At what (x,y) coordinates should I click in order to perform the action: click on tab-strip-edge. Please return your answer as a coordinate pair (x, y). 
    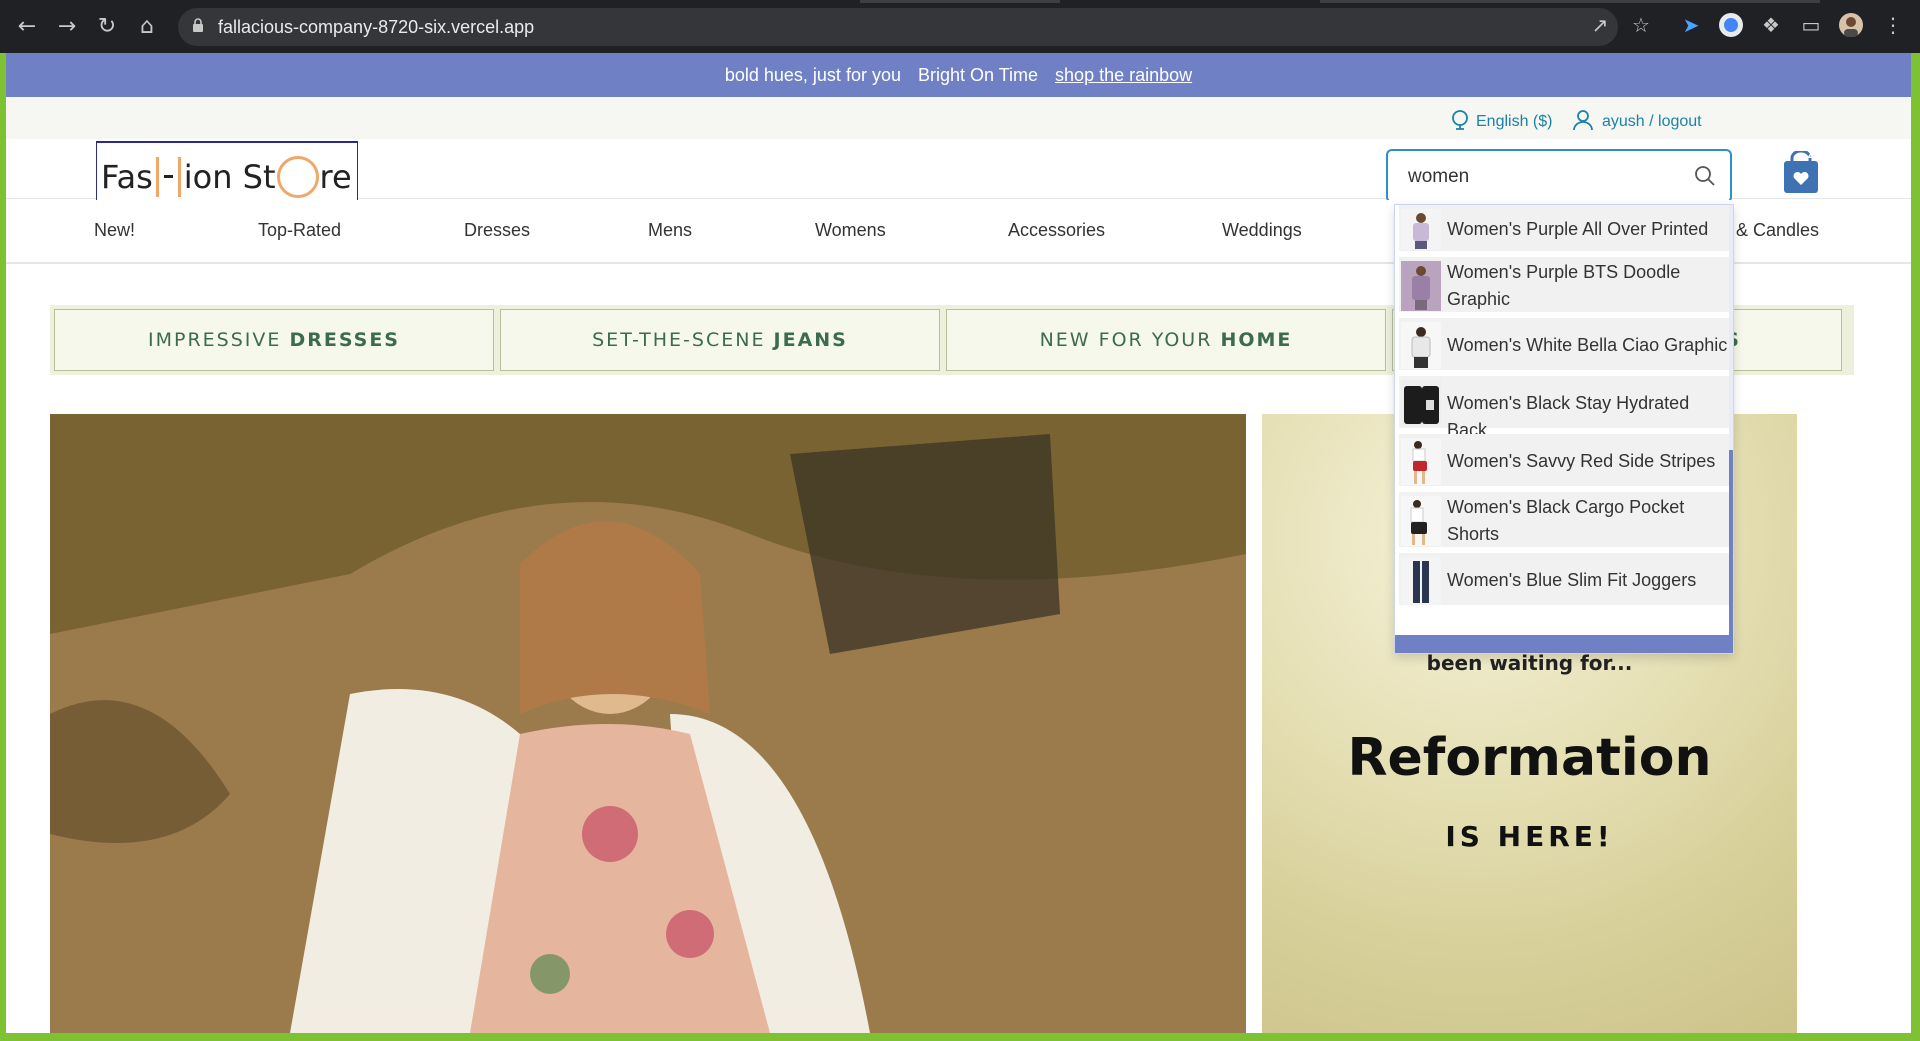
    Looking at the image, I should click on (960, 1).